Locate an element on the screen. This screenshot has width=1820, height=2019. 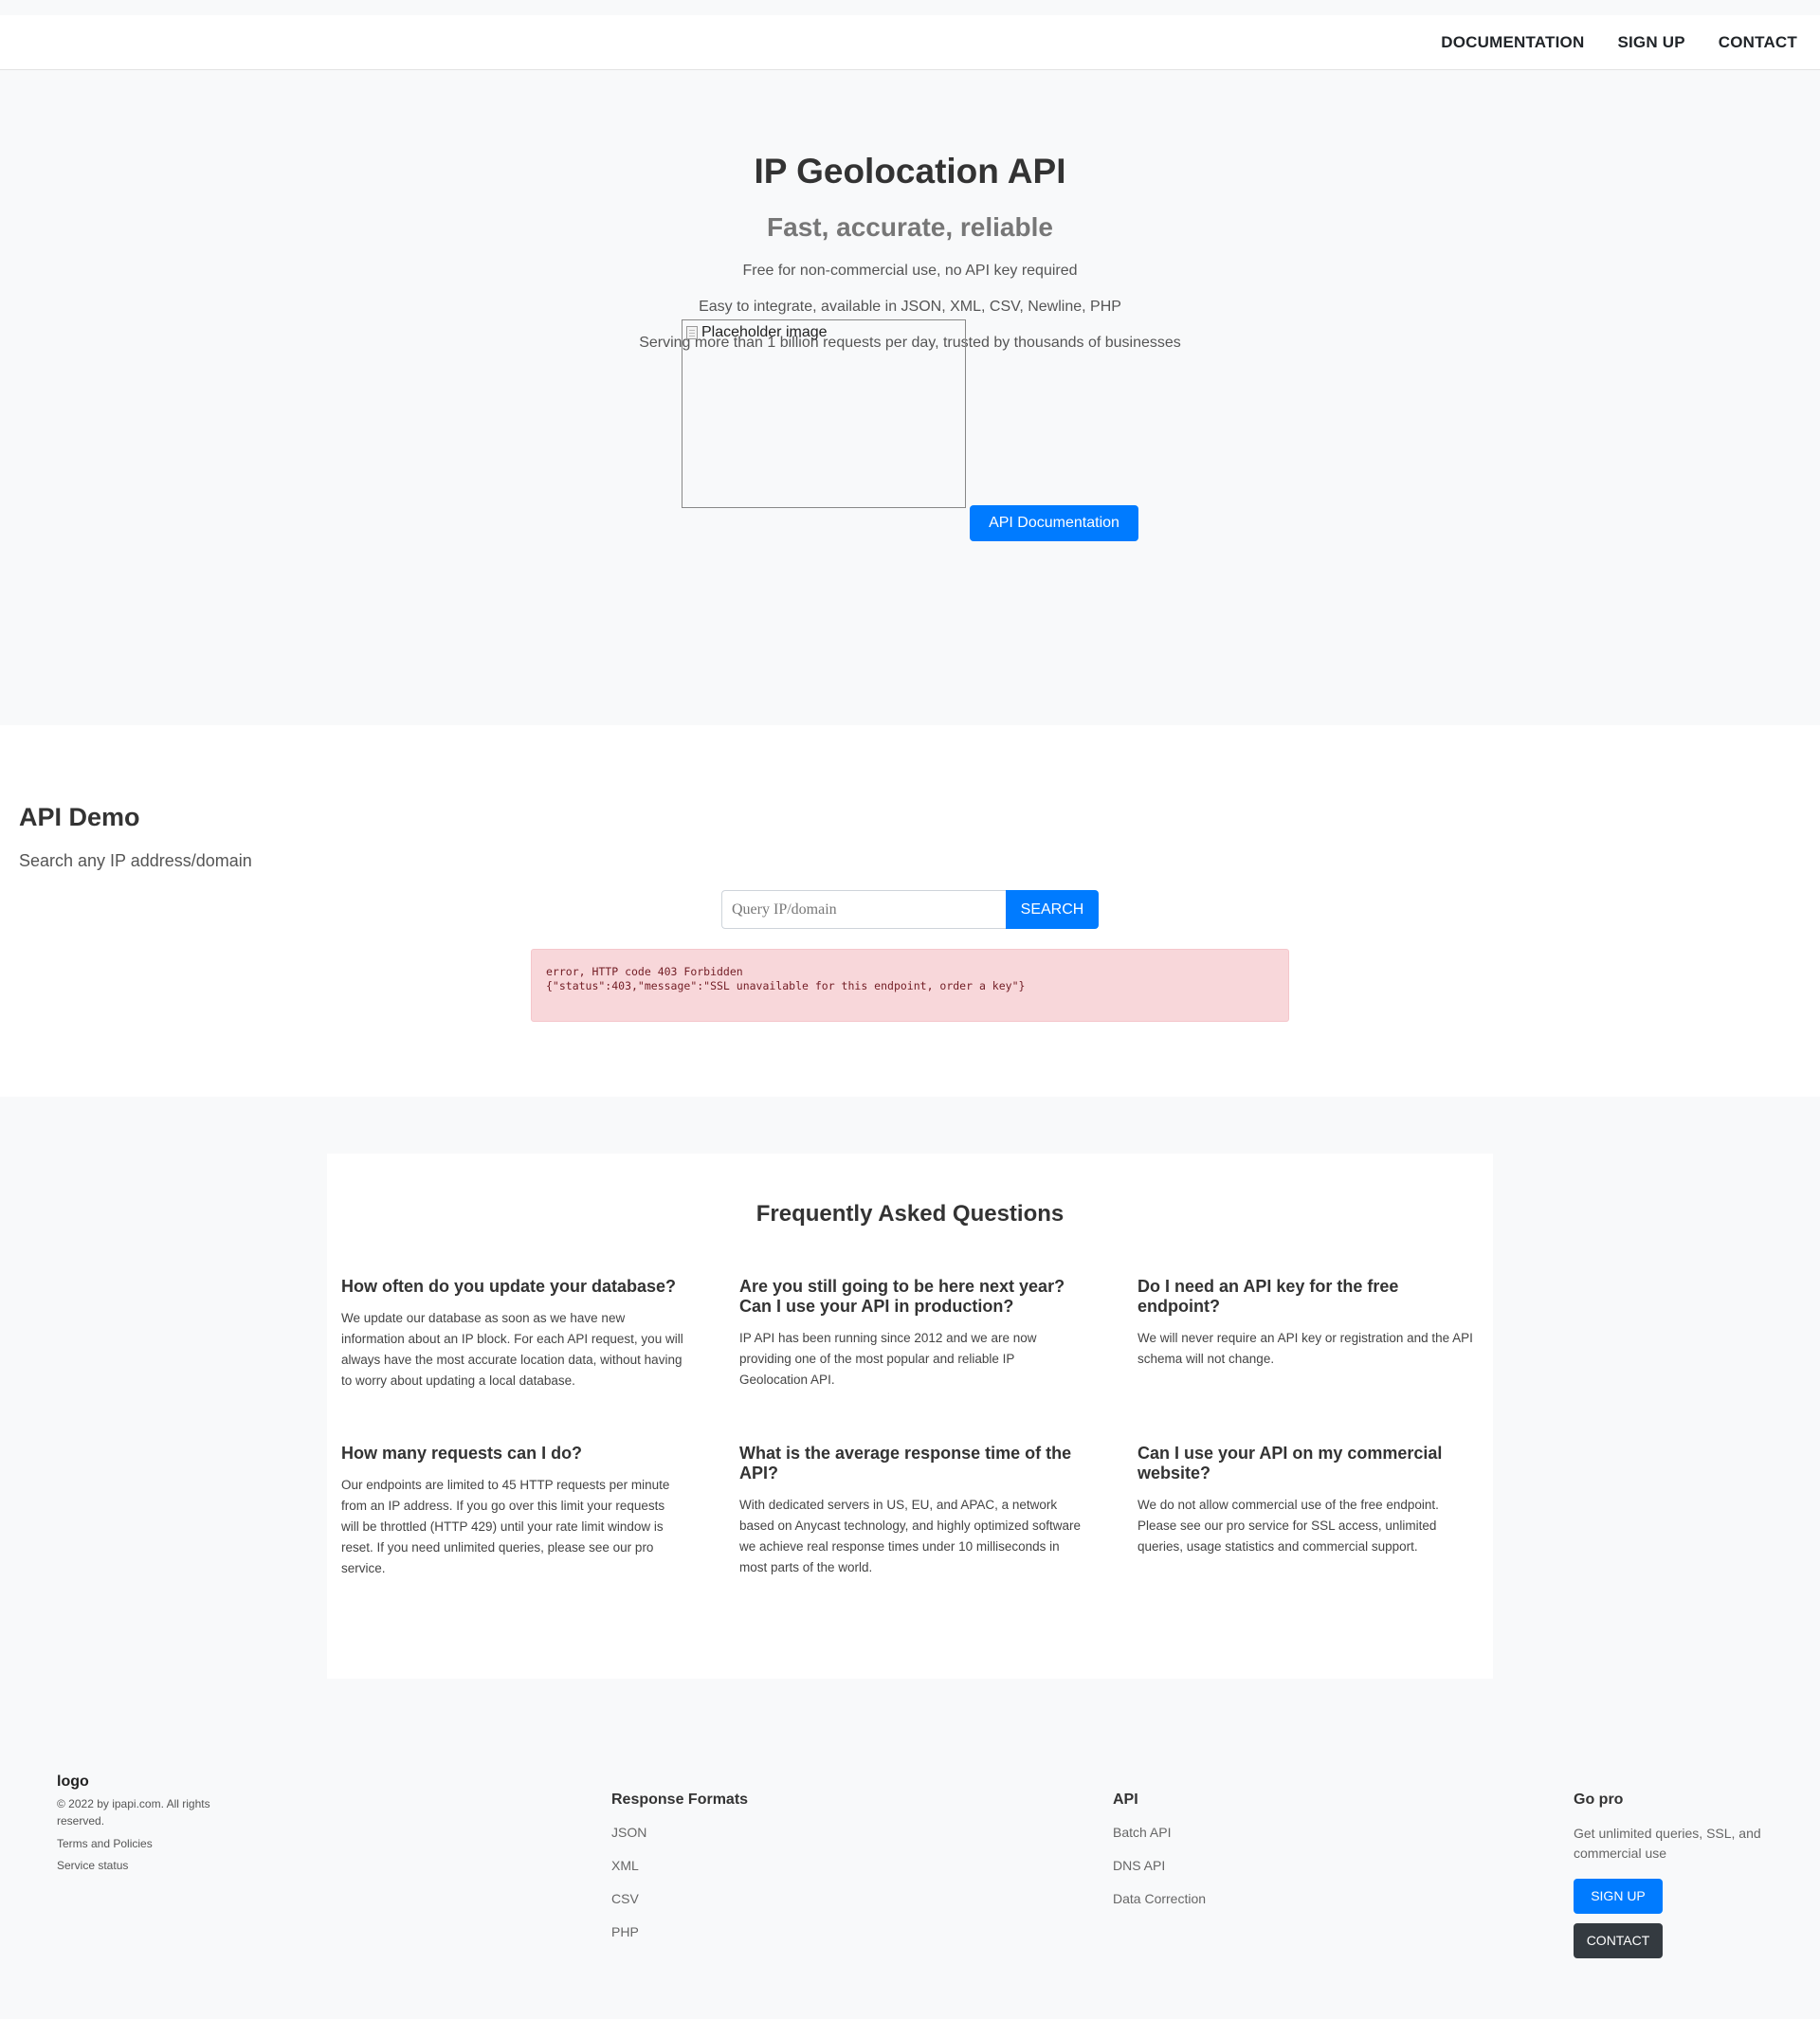
footer-contact-button: CONTACT is located at coordinates (1618, 1940).